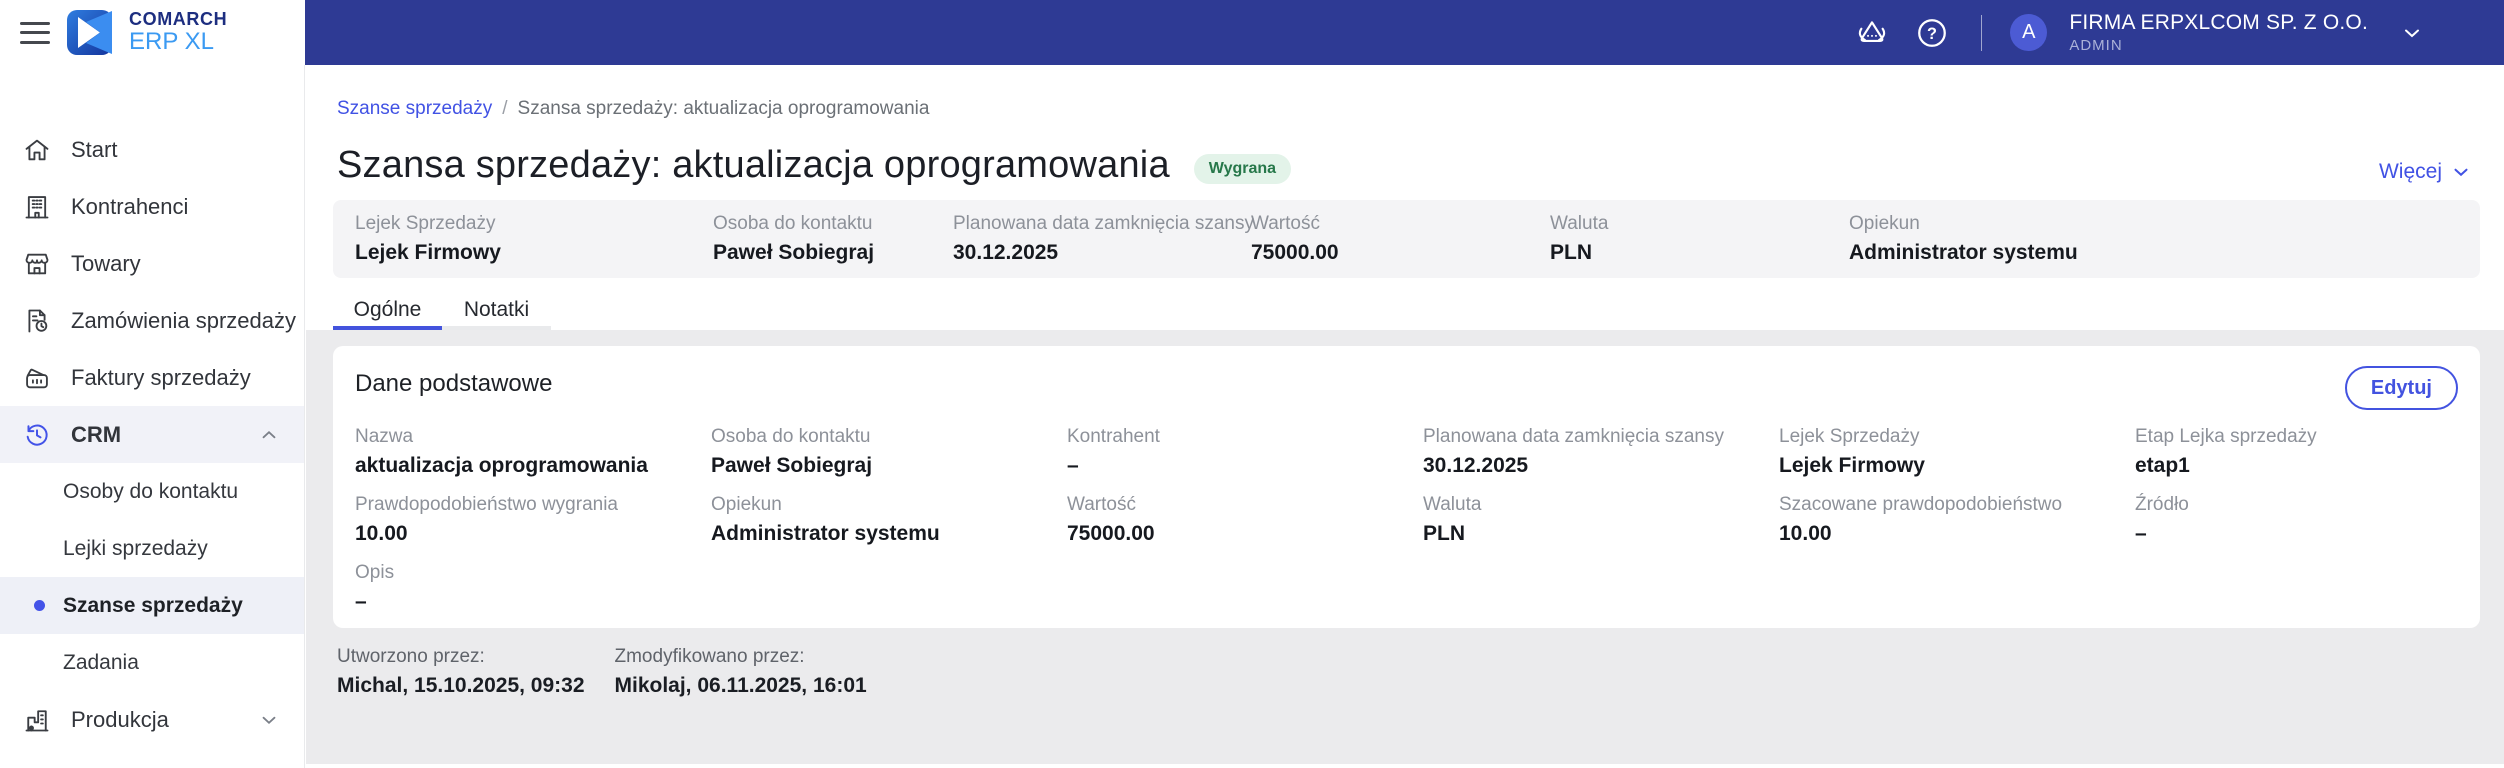  What do you see at coordinates (1295, 252) in the screenshot?
I see `field-value: 75000.00` at bounding box center [1295, 252].